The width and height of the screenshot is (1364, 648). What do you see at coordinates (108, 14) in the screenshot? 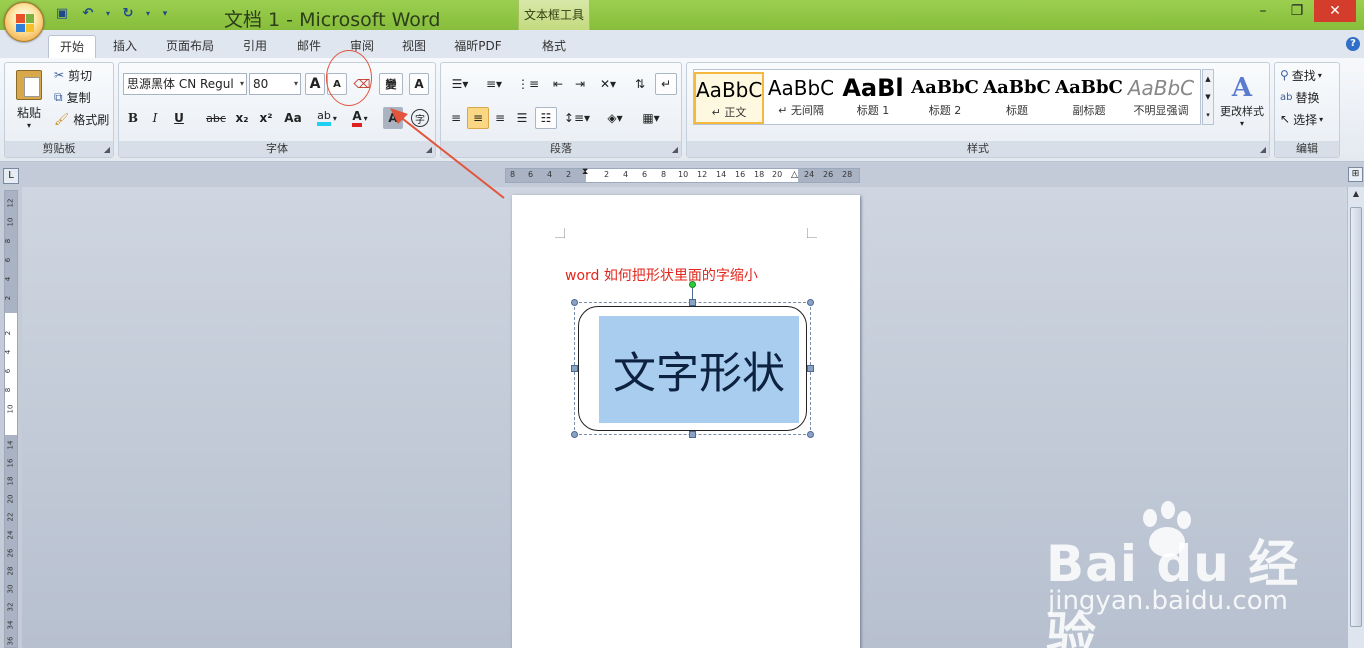
I see `undo-dropdown-icon: ▾` at bounding box center [108, 14].